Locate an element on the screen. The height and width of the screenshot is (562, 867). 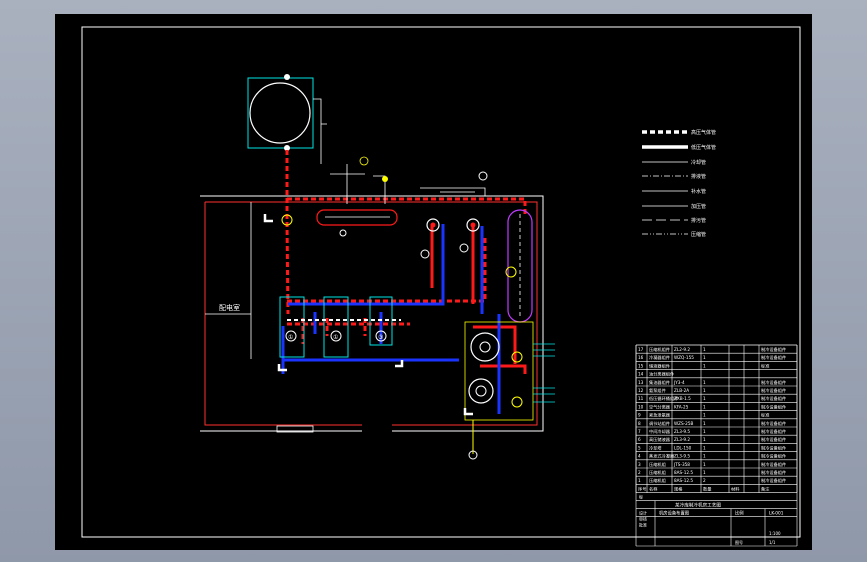
table-cell: 8 is located at coordinates (639, 423).